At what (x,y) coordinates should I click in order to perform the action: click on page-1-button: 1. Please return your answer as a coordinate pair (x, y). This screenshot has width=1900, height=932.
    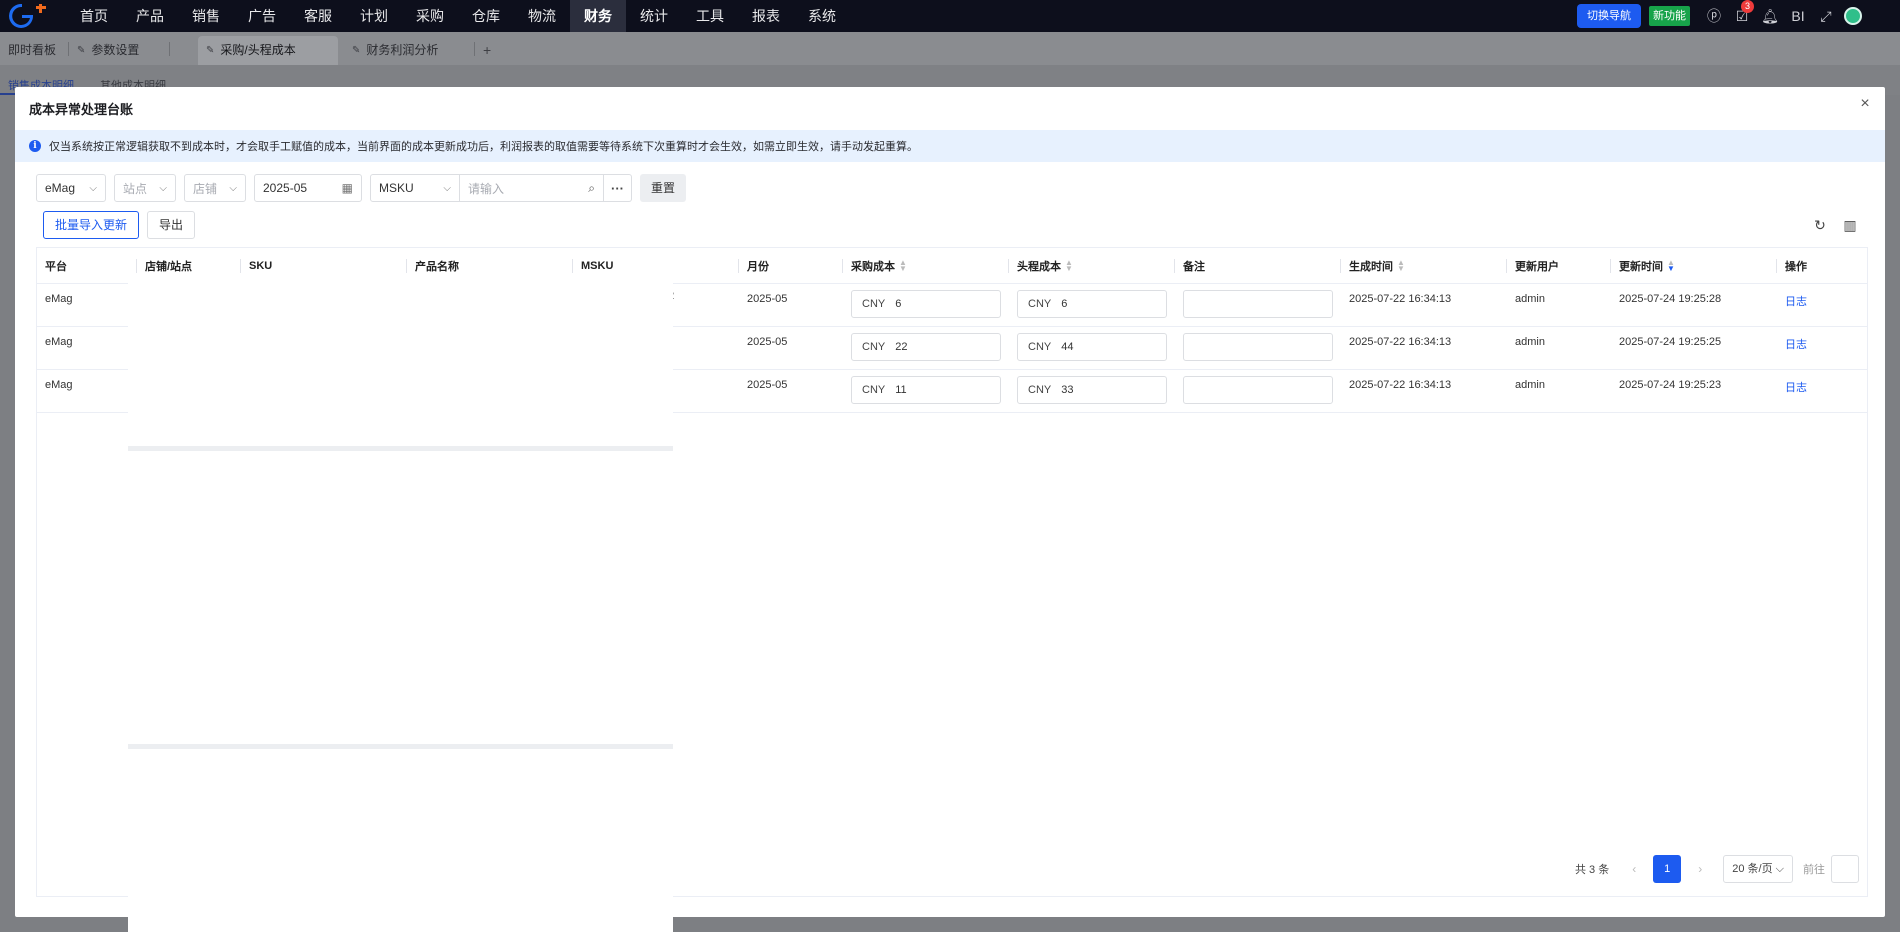
    Looking at the image, I should click on (1667, 869).